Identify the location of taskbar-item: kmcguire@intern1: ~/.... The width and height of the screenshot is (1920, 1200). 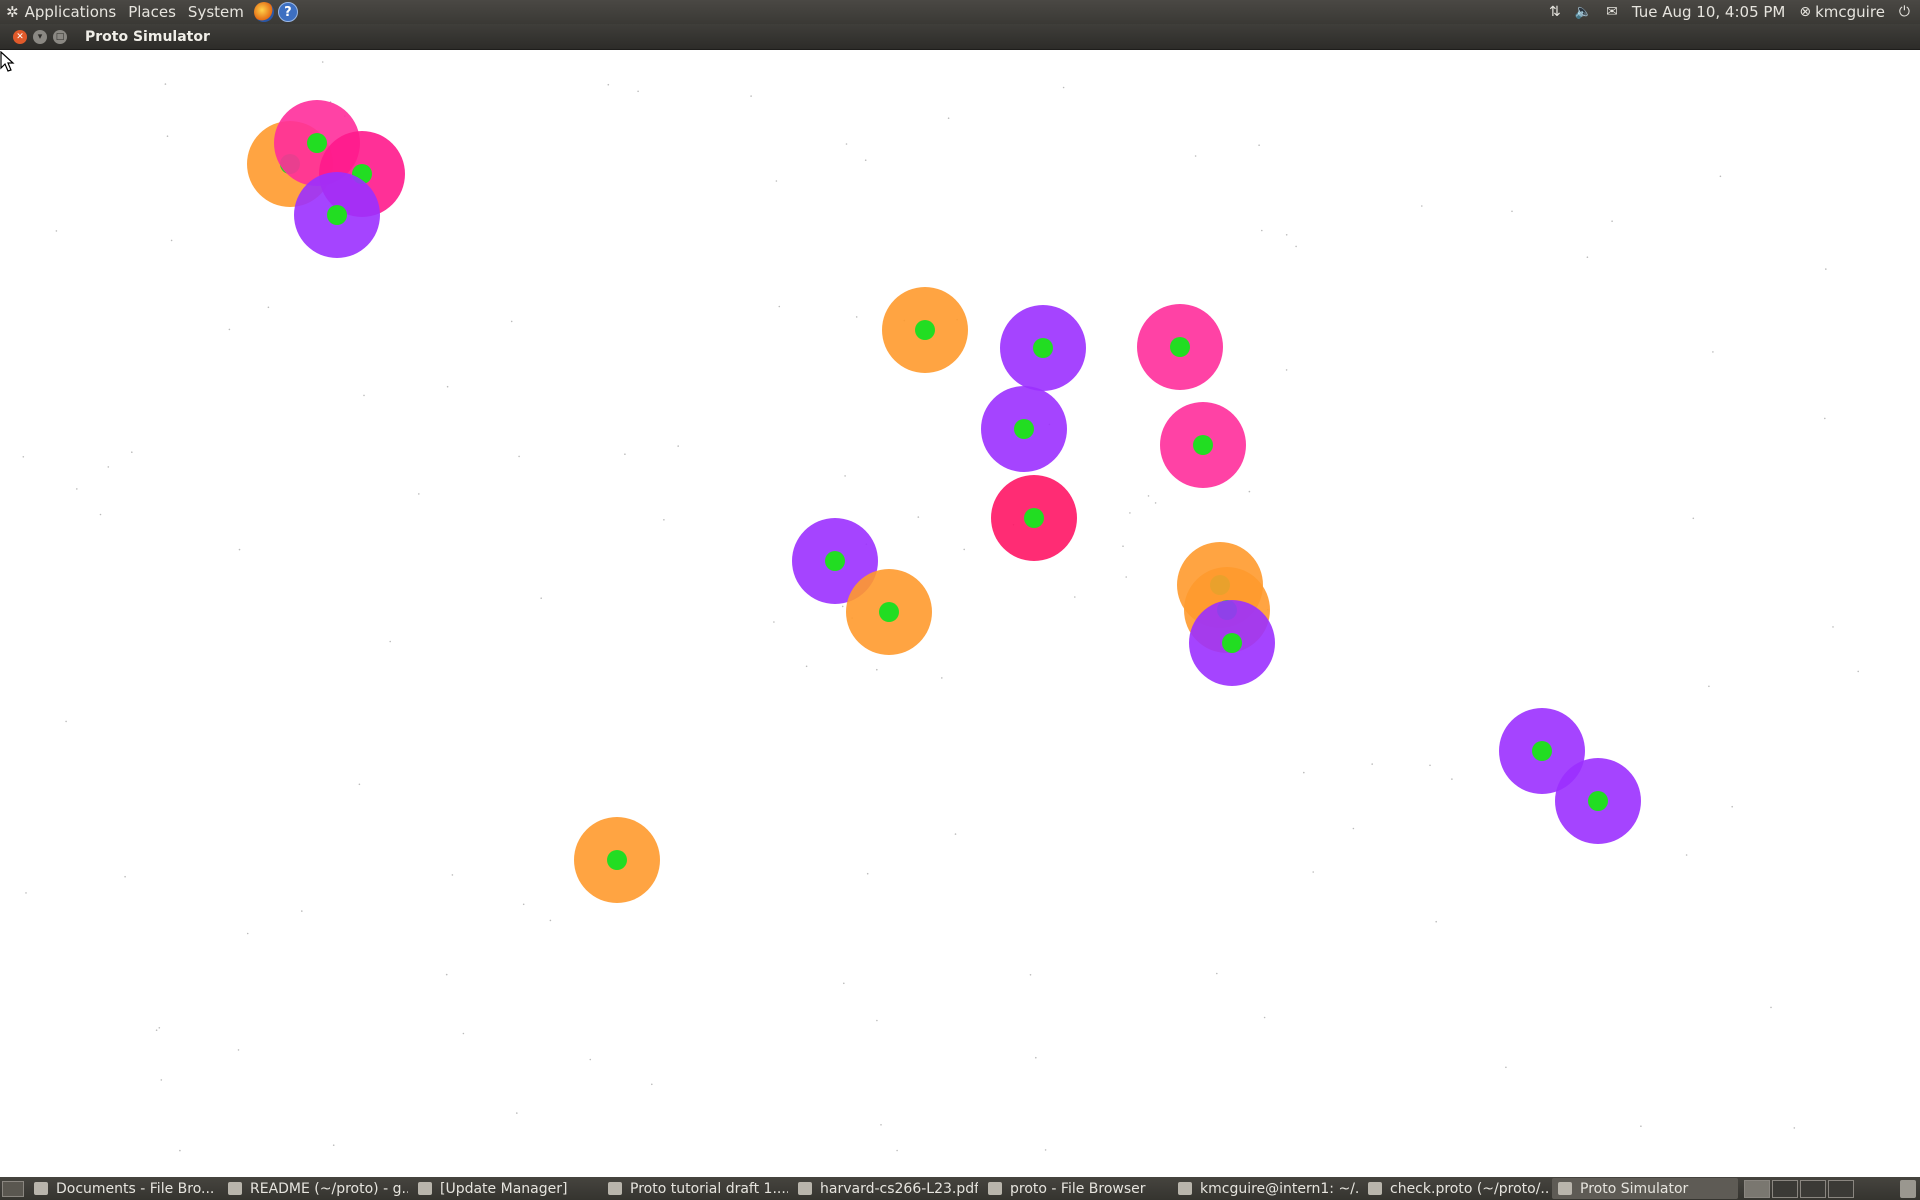
(1265, 1188).